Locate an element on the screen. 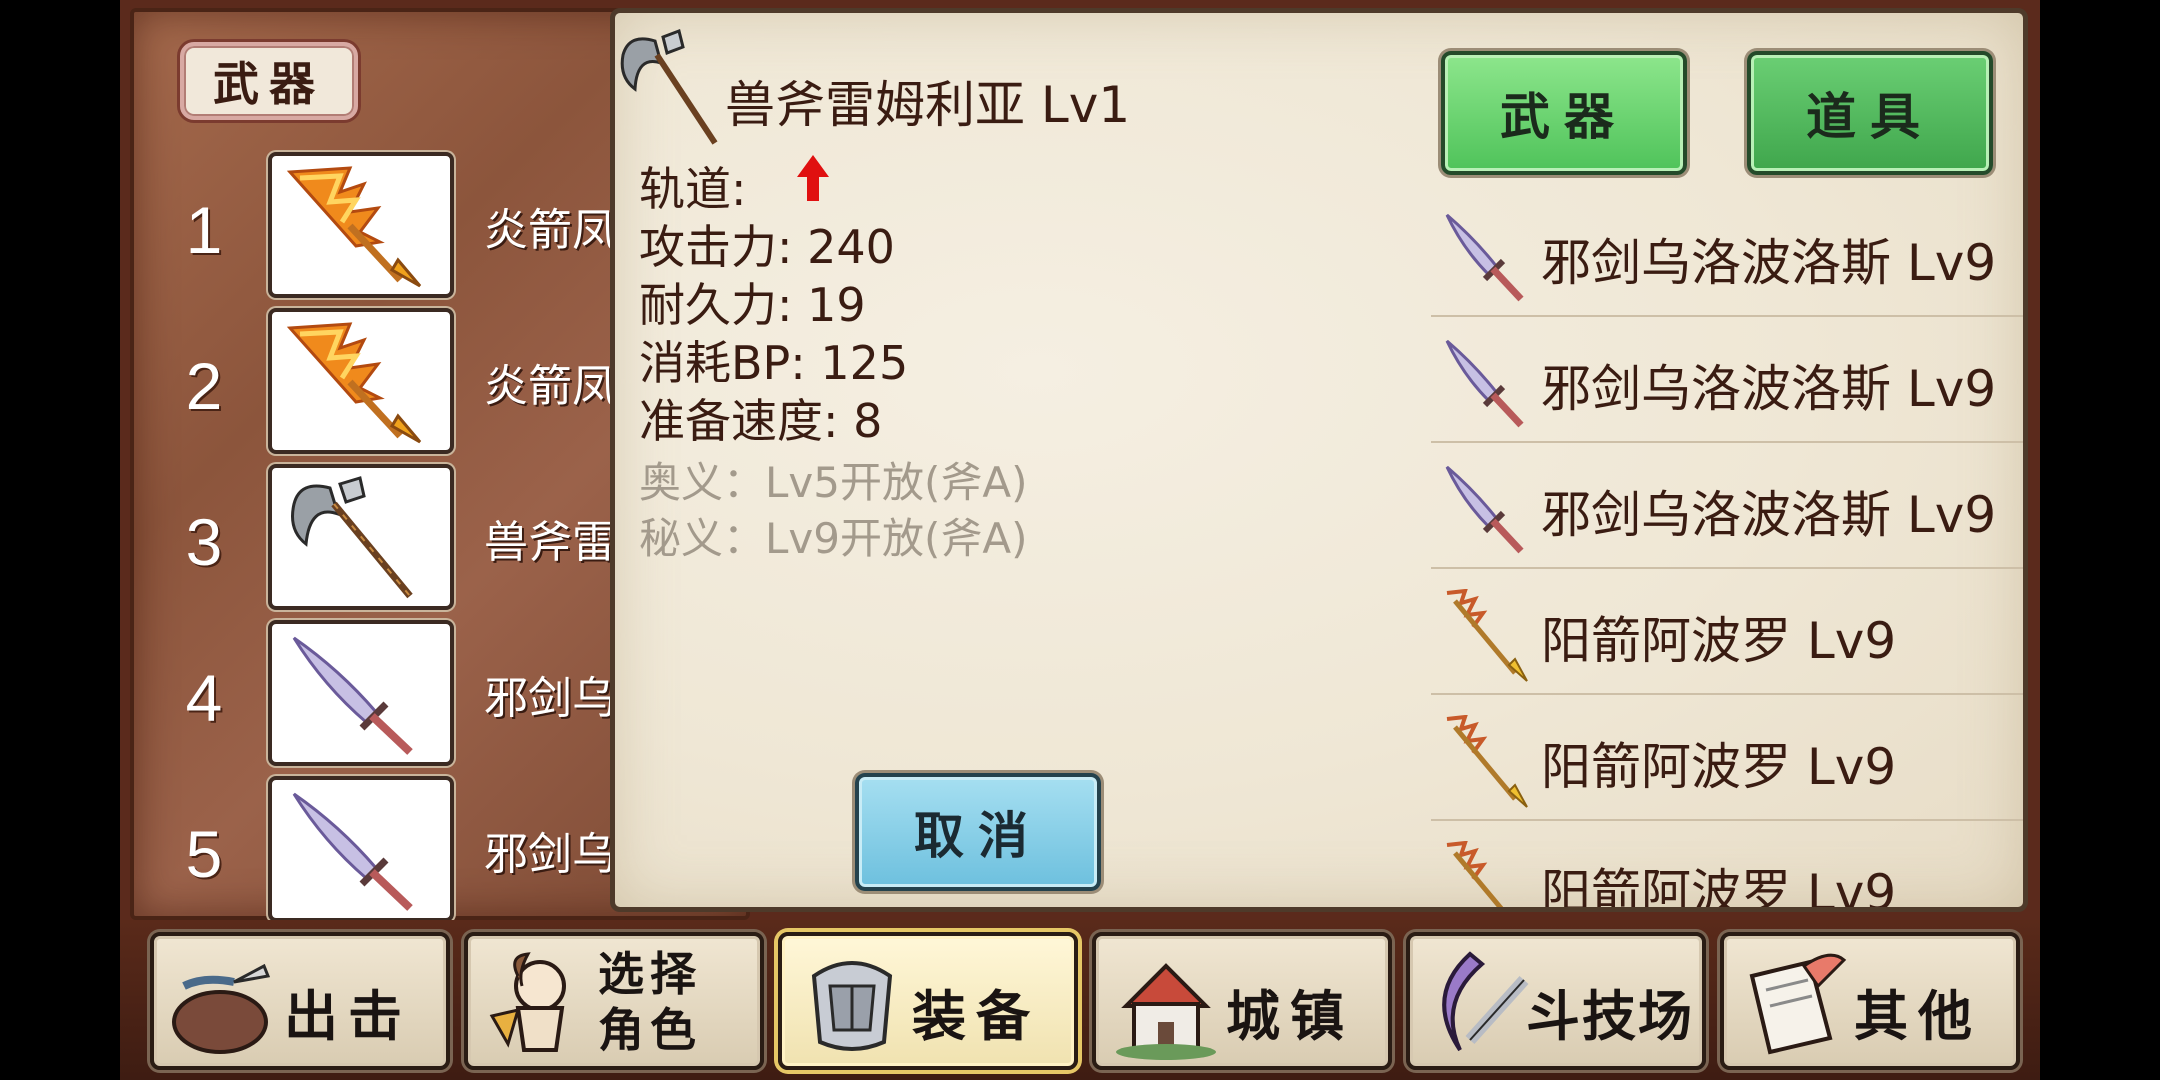 The image size is (2160, 1080). nav-town-label: 城镇 is located at coordinates (1290, 1016).